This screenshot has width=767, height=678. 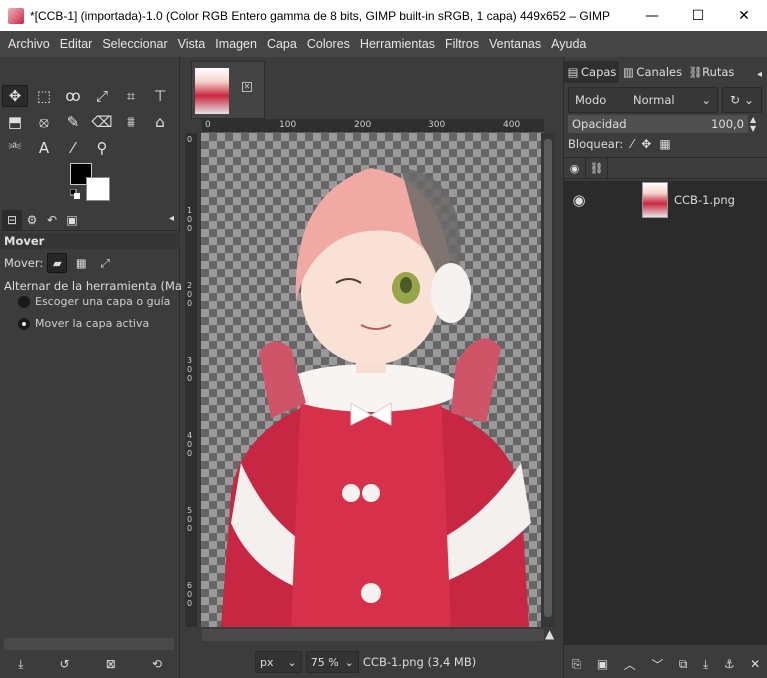 I want to click on layer-mode-row: Modo Normal ⌄ ↻ ⌄, so click(x=666, y=100).